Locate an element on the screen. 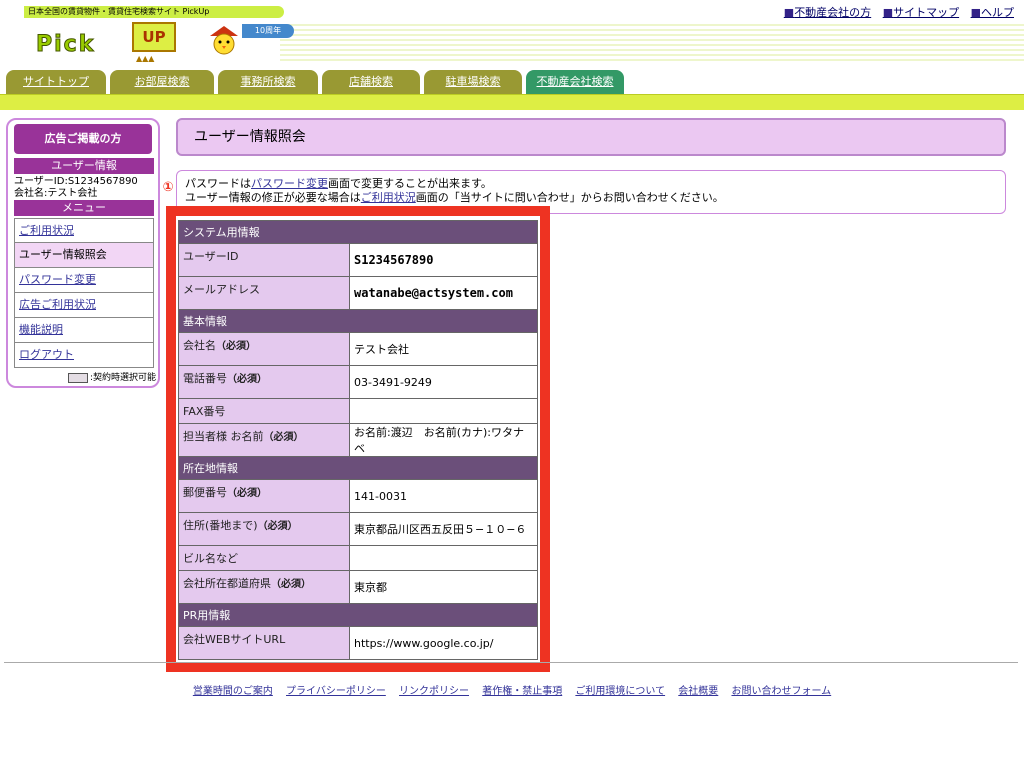  footer-link-contact: お問い合わせフォーム is located at coordinates (781, 691).